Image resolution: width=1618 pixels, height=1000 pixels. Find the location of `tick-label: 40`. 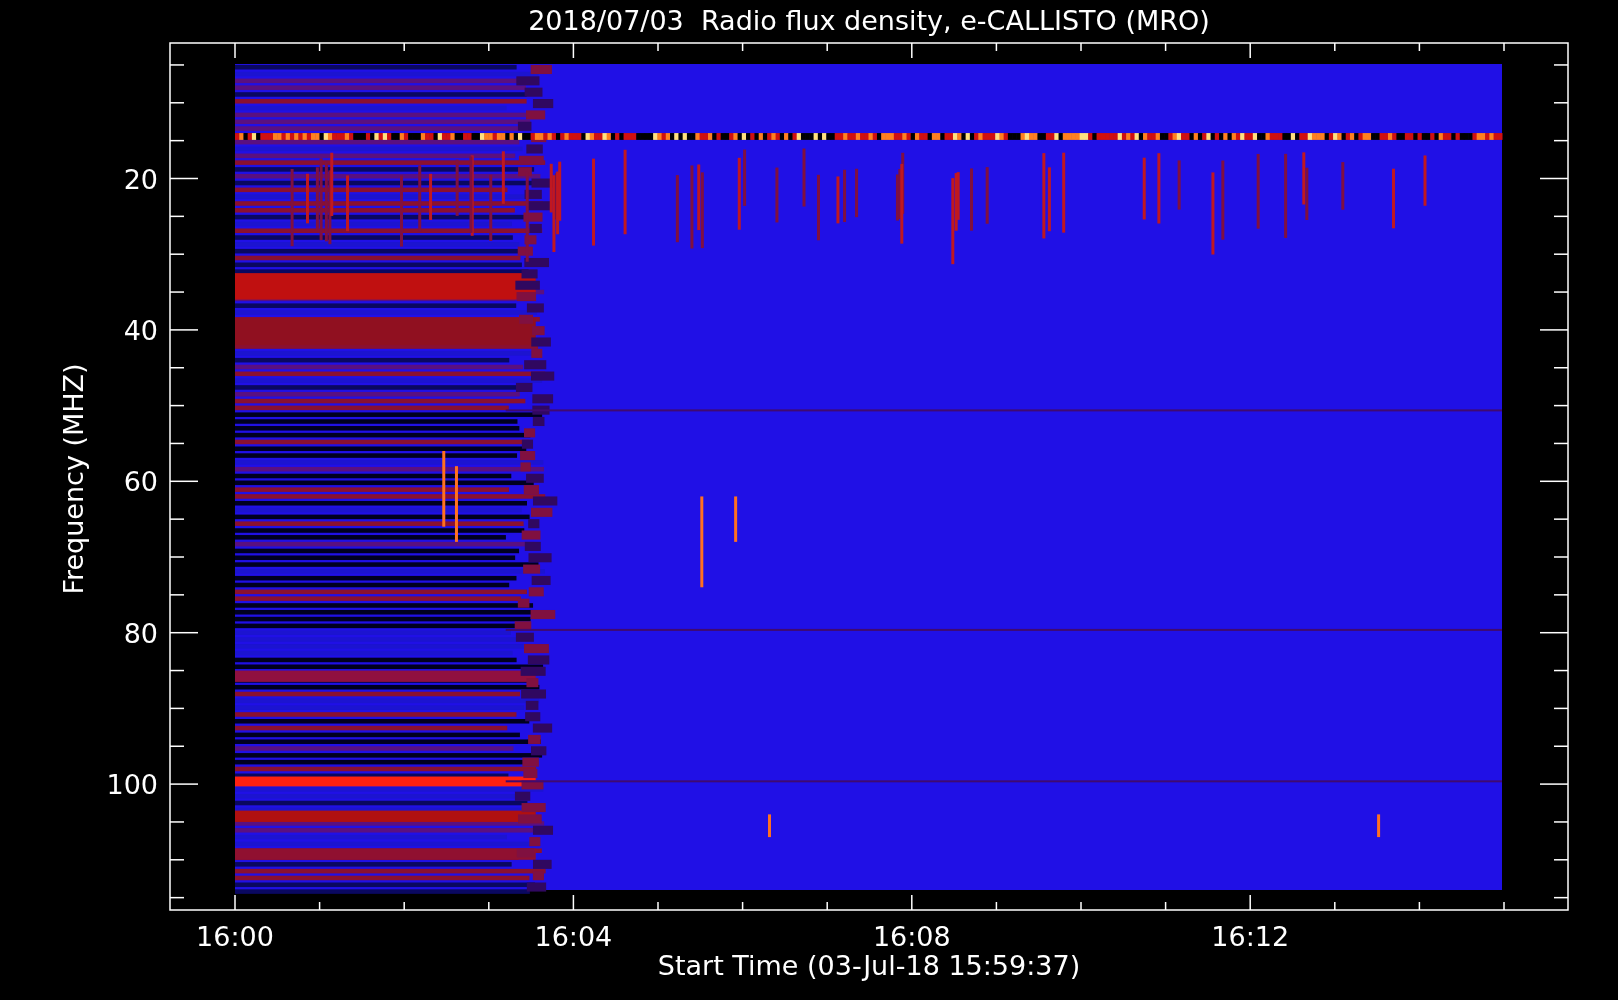

tick-label: 40 is located at coordinates (140, 330).